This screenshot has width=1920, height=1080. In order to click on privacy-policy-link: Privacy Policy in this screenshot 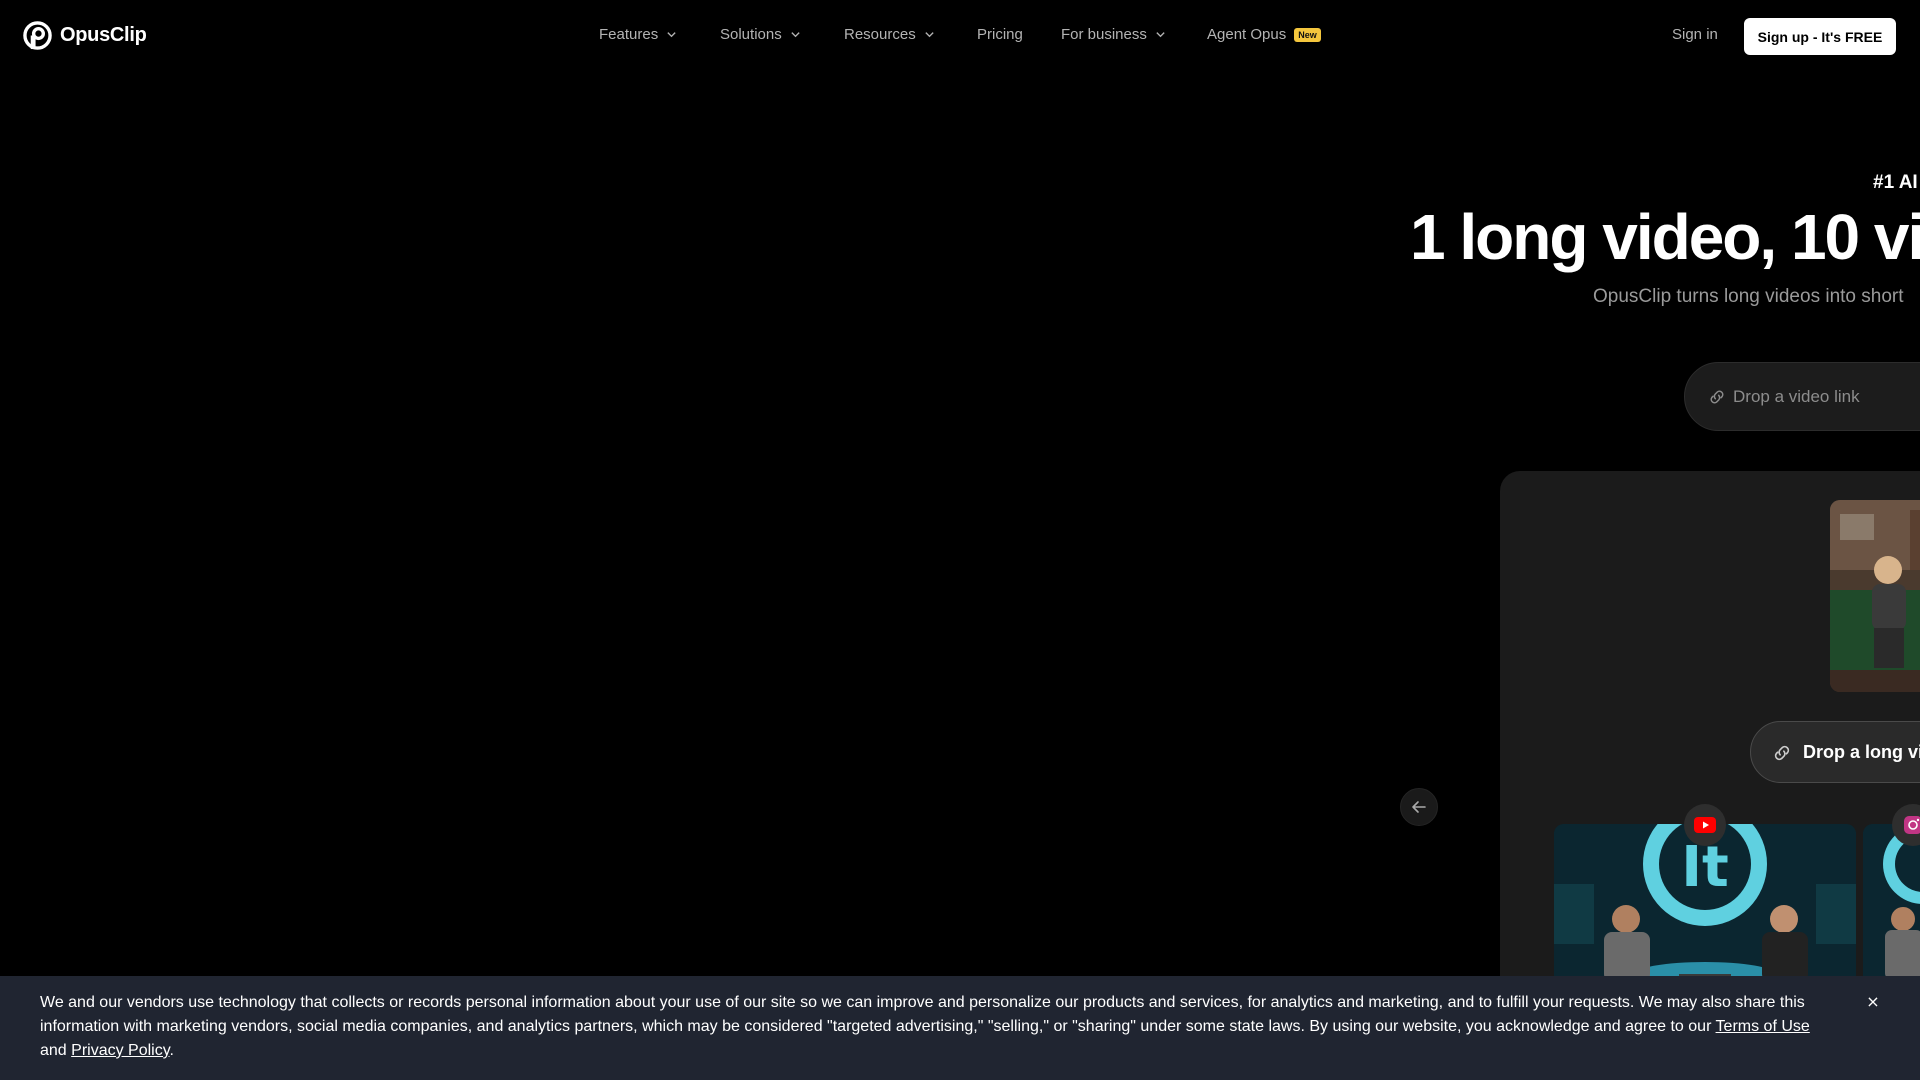, I will do `click(120, 1050)`.